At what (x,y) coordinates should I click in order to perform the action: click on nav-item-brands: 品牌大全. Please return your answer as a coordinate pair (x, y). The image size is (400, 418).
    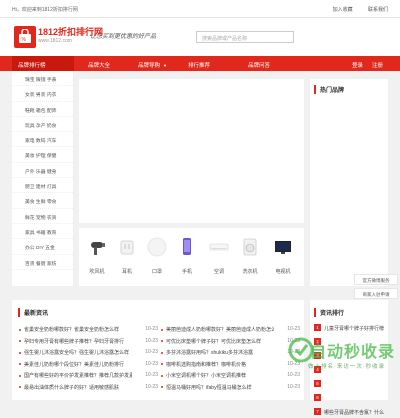
    Looking at the image, I should click on (99, 65).